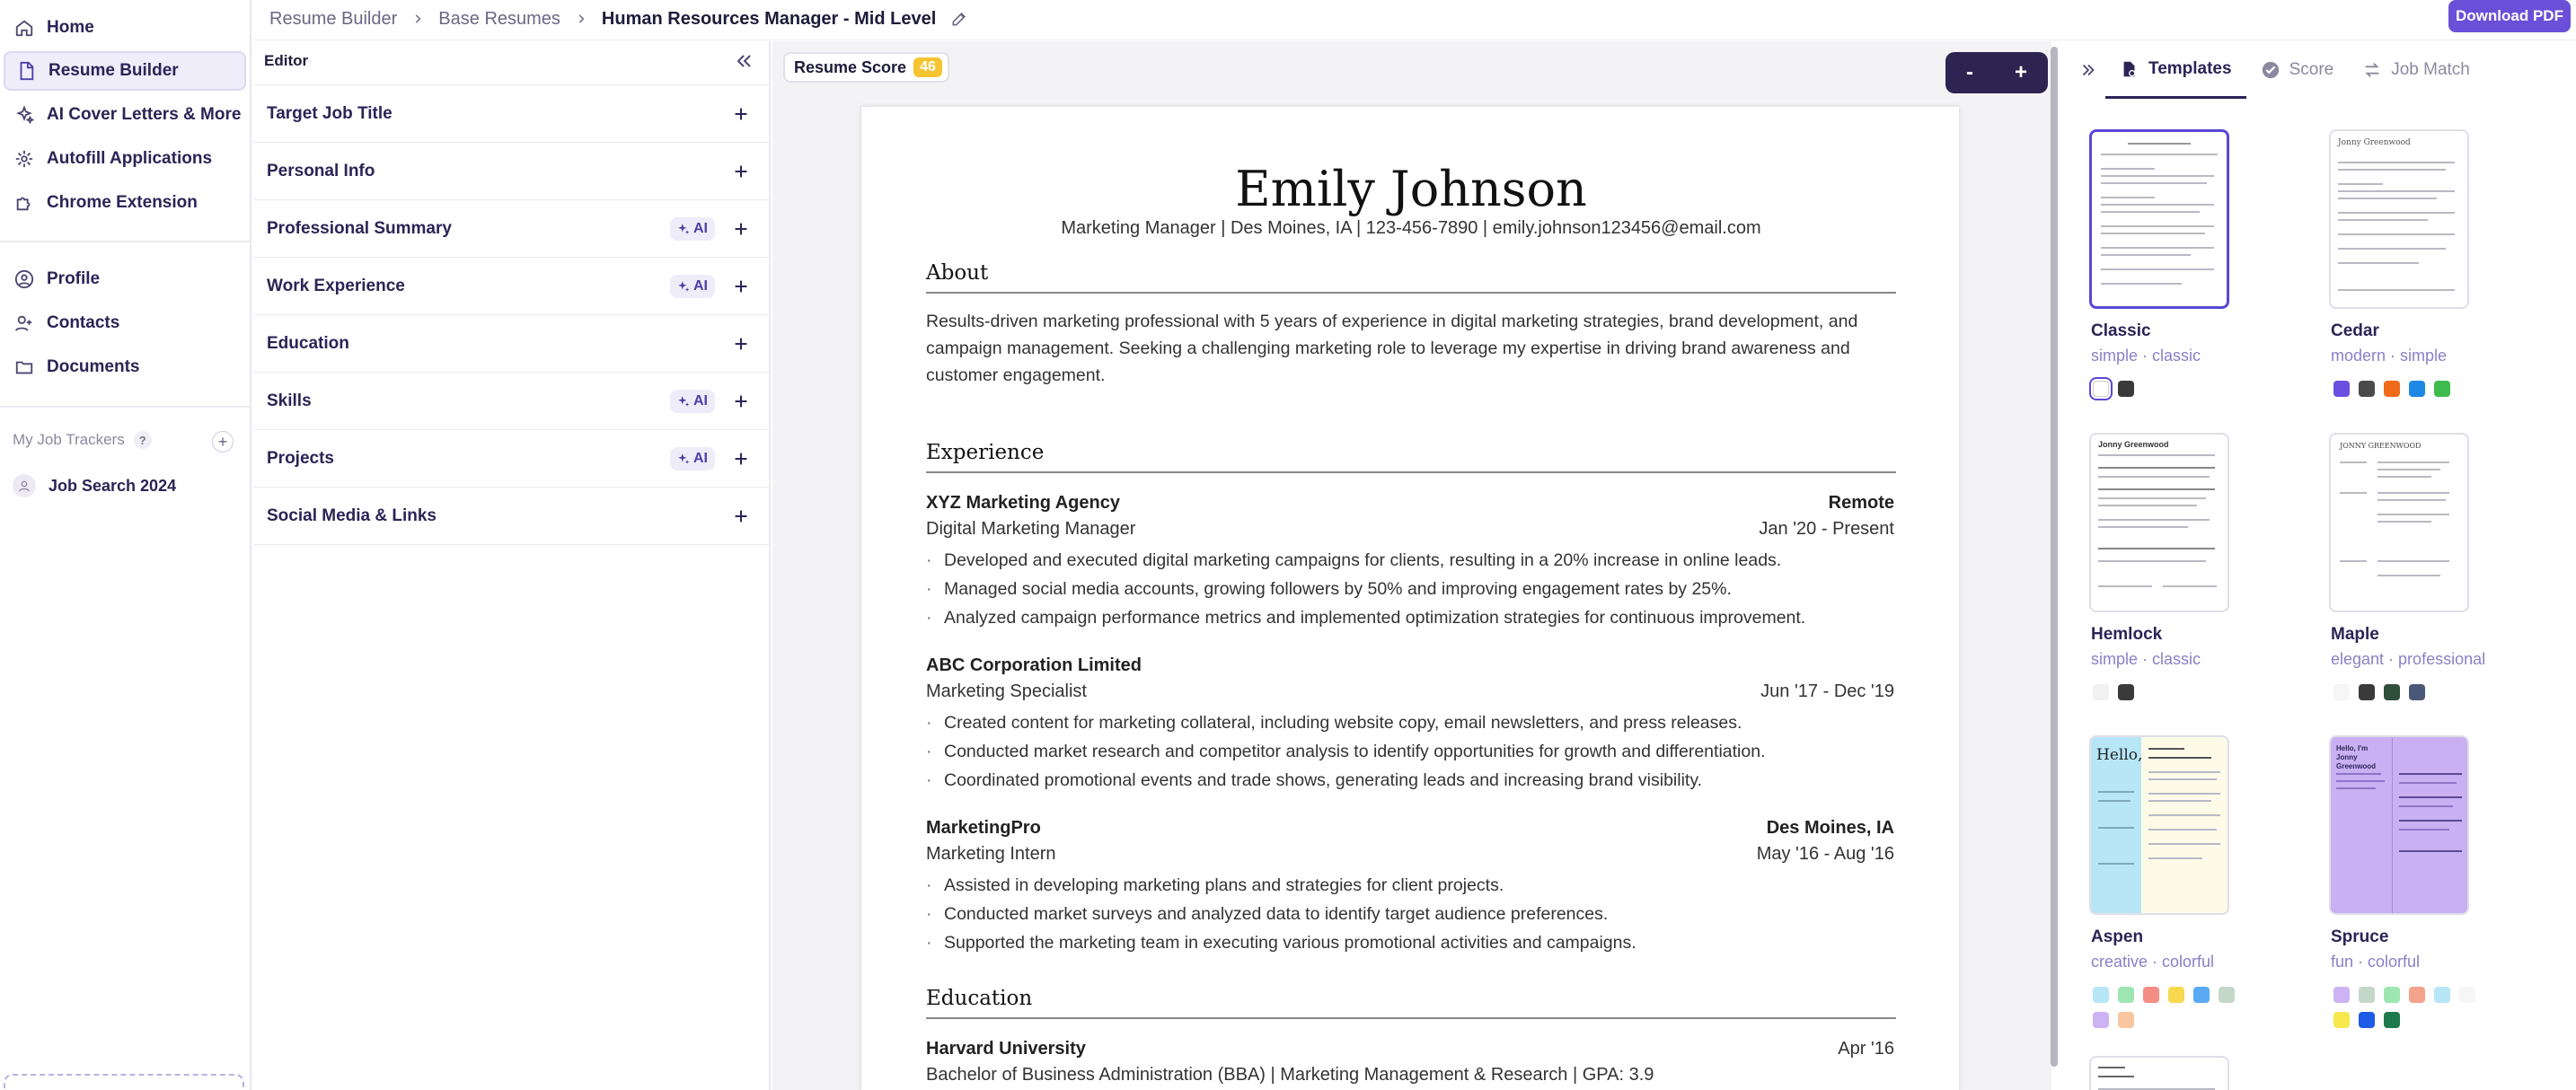 The image size is (2576, 1090). I want to click on preview-scrollbar, so click(2054, 557).